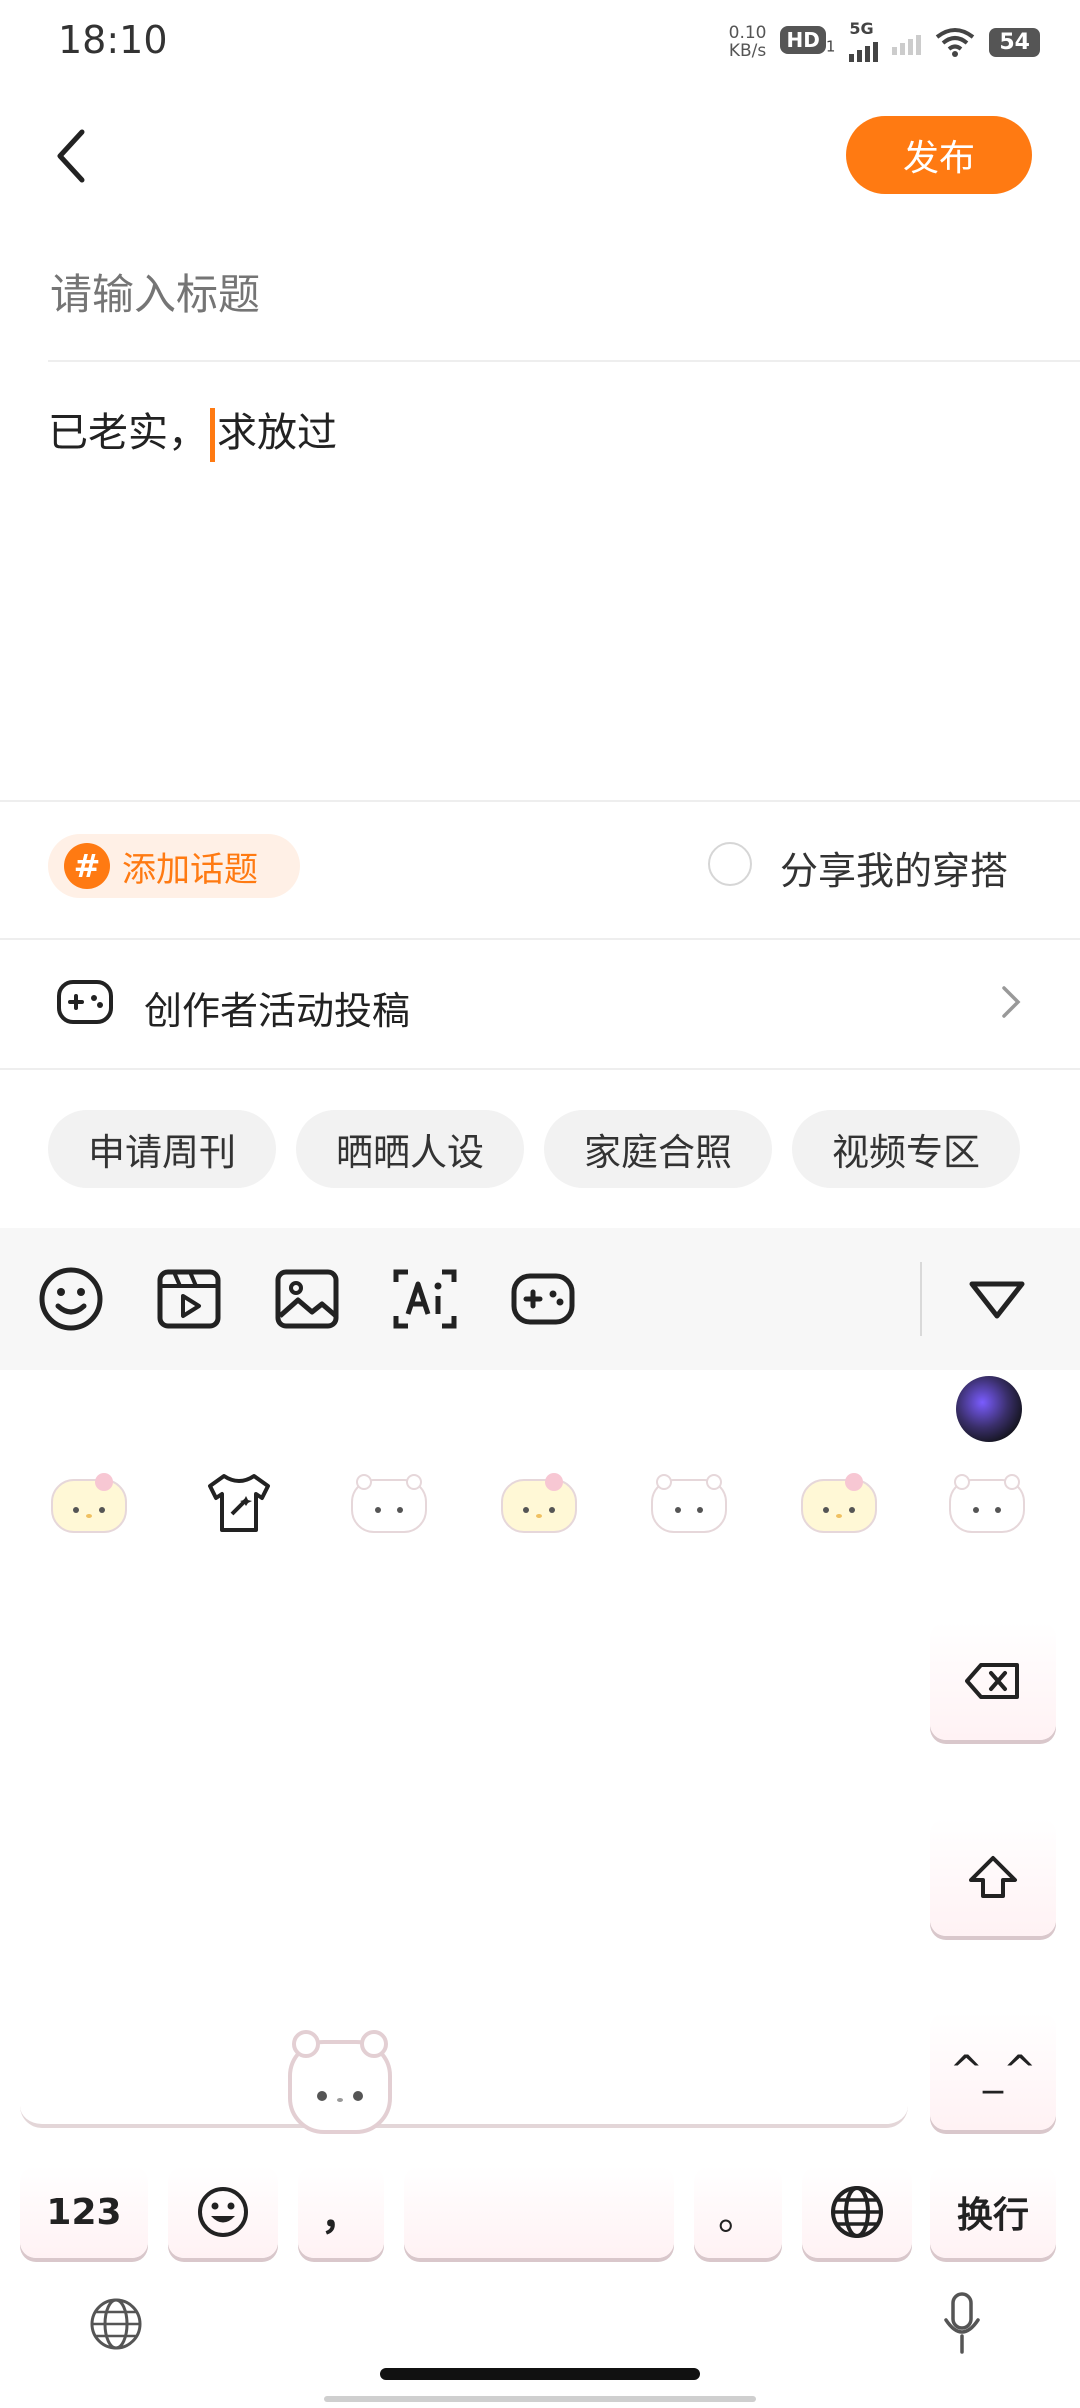 The image size is (1080, 2408). What do you see at coordinates (738, 2212) in the screenshot?
I see `period-key: 。` at bounding box center [738, 2212].